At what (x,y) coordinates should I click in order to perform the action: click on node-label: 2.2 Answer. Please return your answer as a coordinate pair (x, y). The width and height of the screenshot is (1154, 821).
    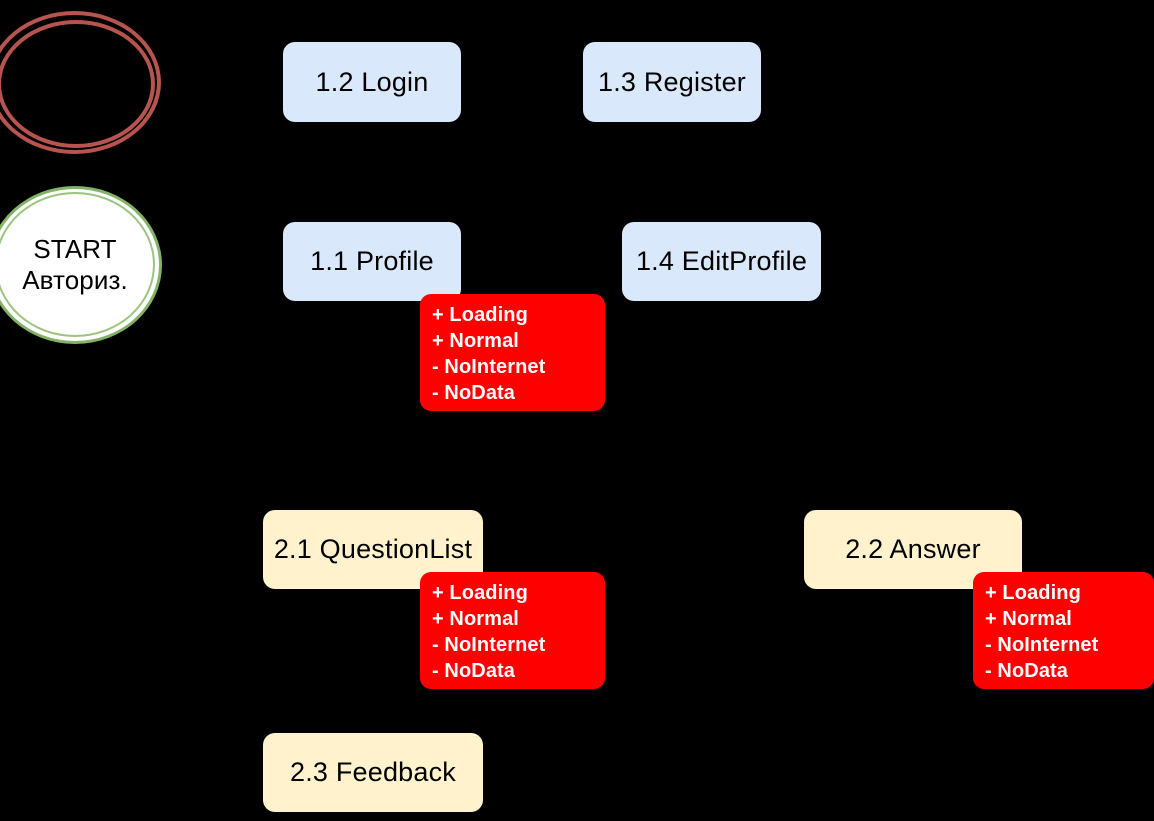
    Looking at the image, I should click on (913, 549).